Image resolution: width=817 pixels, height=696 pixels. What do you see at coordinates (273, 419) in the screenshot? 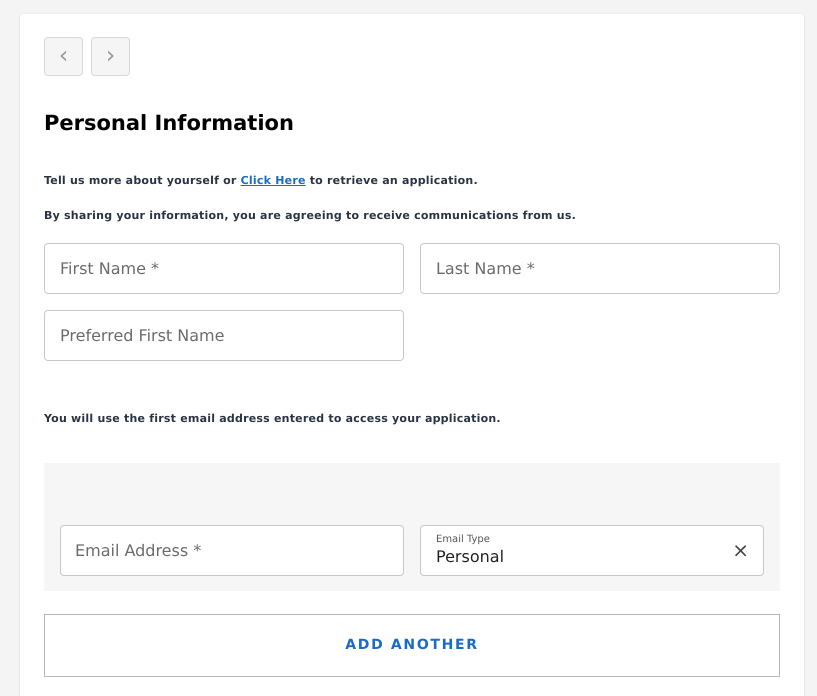
I see `email-note: You will use the first email address entered to access your application.` at bounding box center [273, 419].